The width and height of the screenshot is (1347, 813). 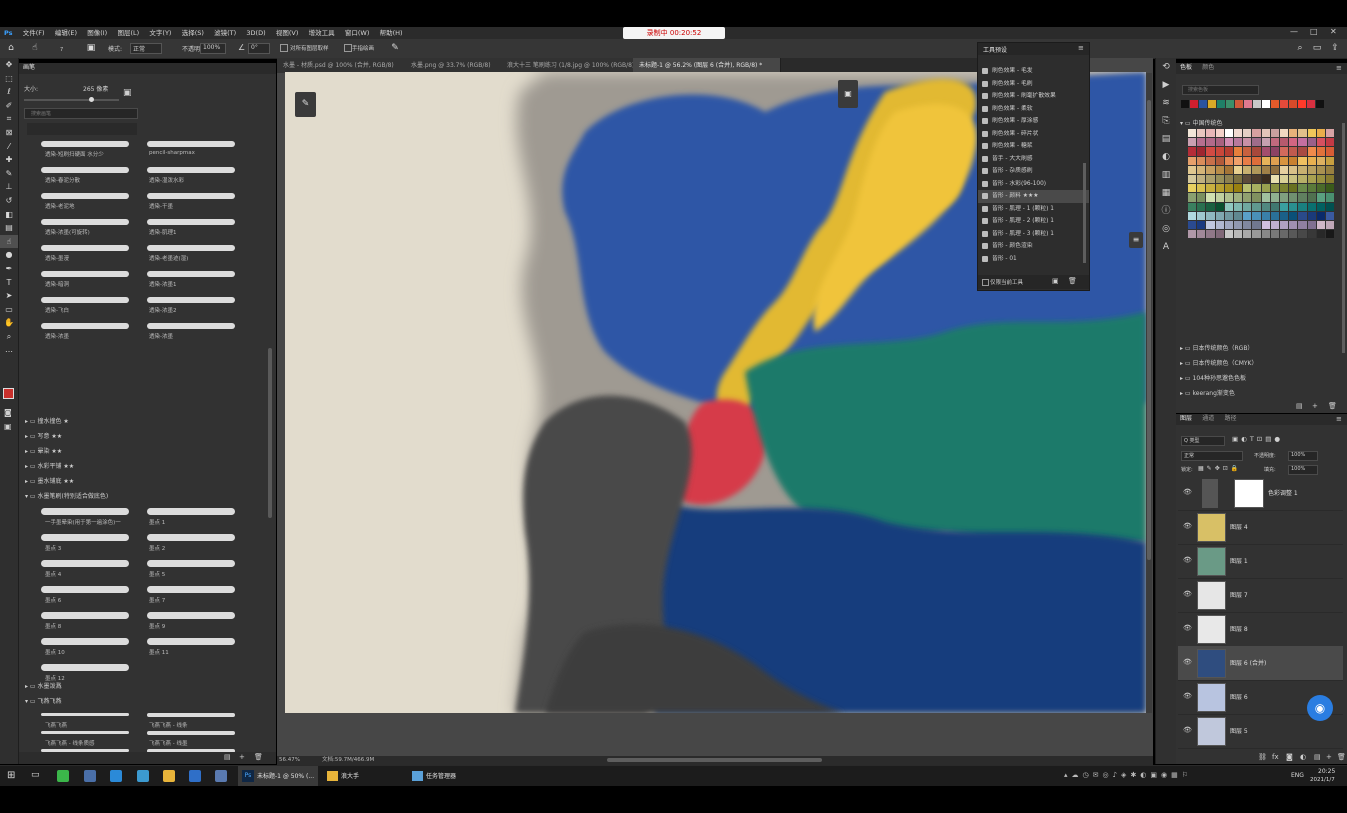 I want to click on brush-name: 透染-墨漫, so click(x=57, y=258).